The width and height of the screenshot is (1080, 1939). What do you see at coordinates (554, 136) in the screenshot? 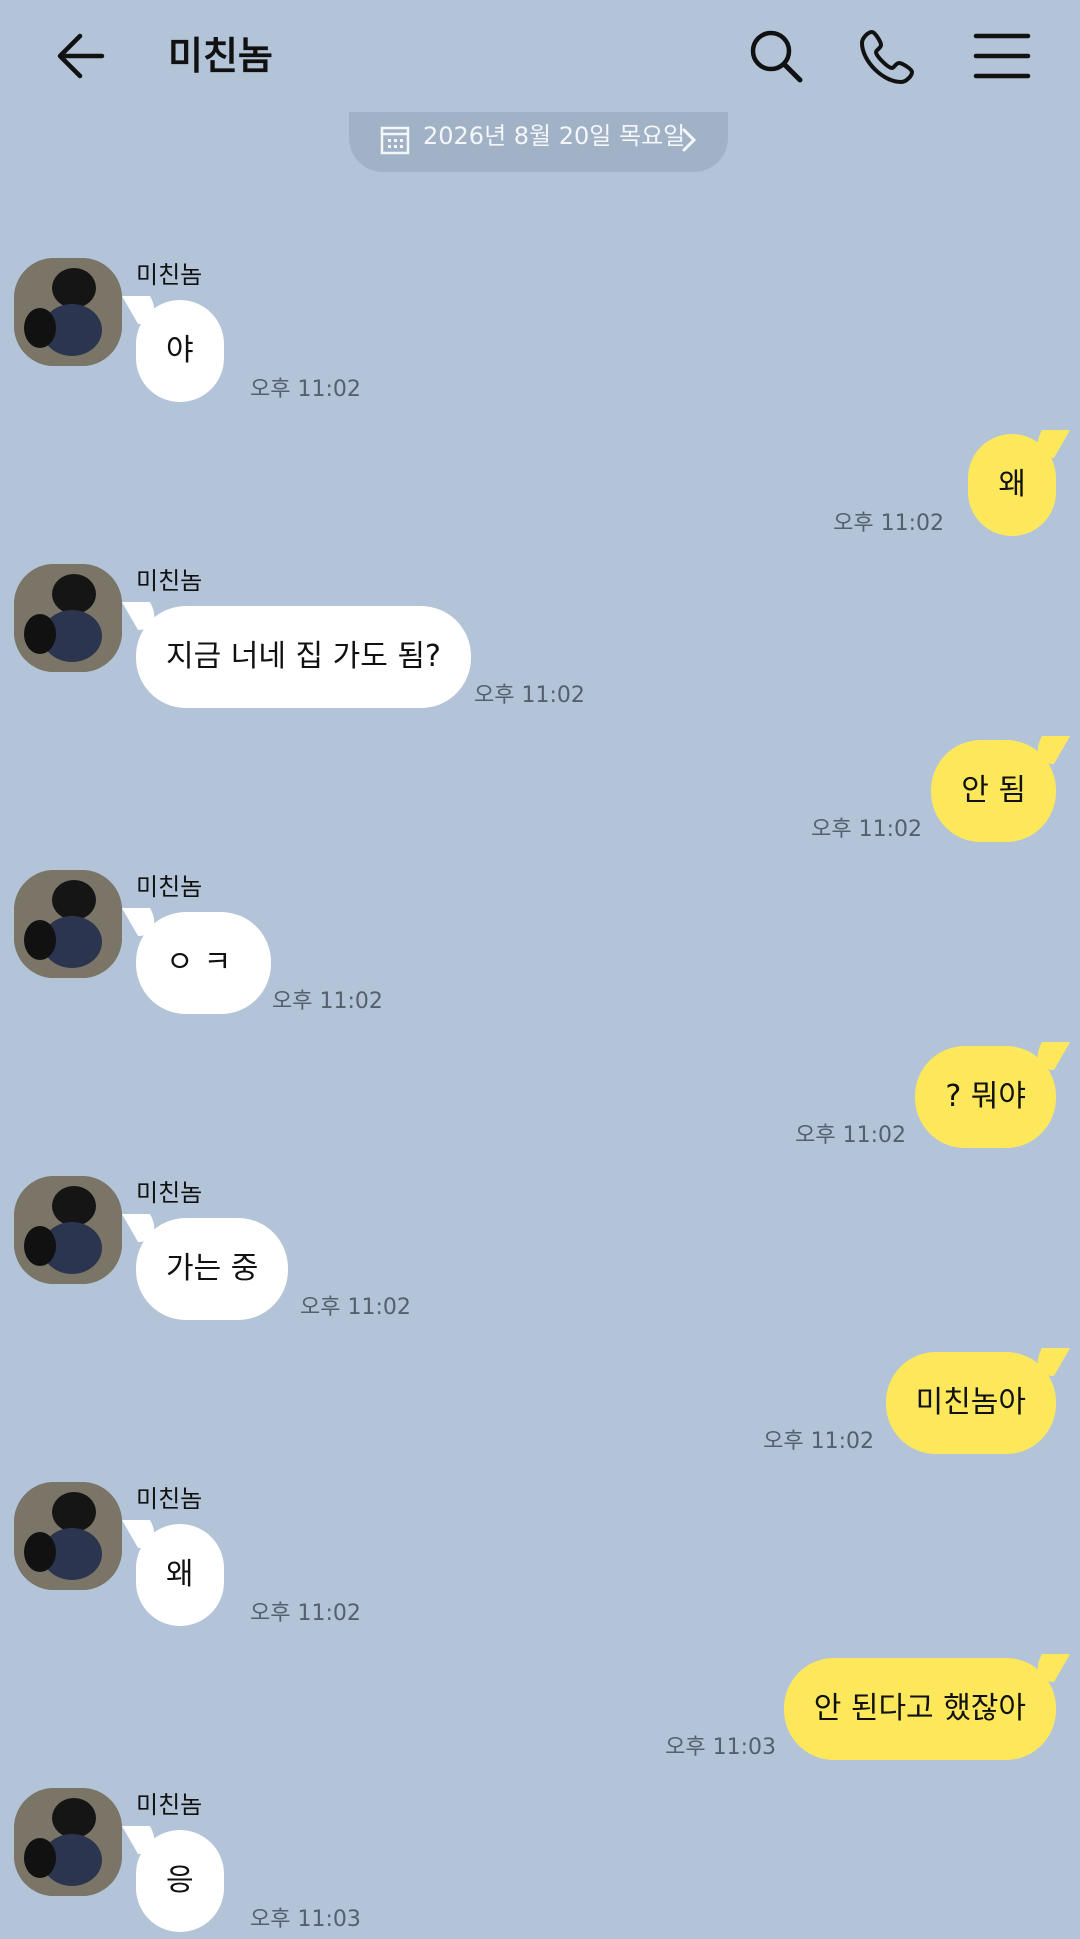
I see `date-text: 2026년 8월 20일 목요일` at bounding box center [554, 136].